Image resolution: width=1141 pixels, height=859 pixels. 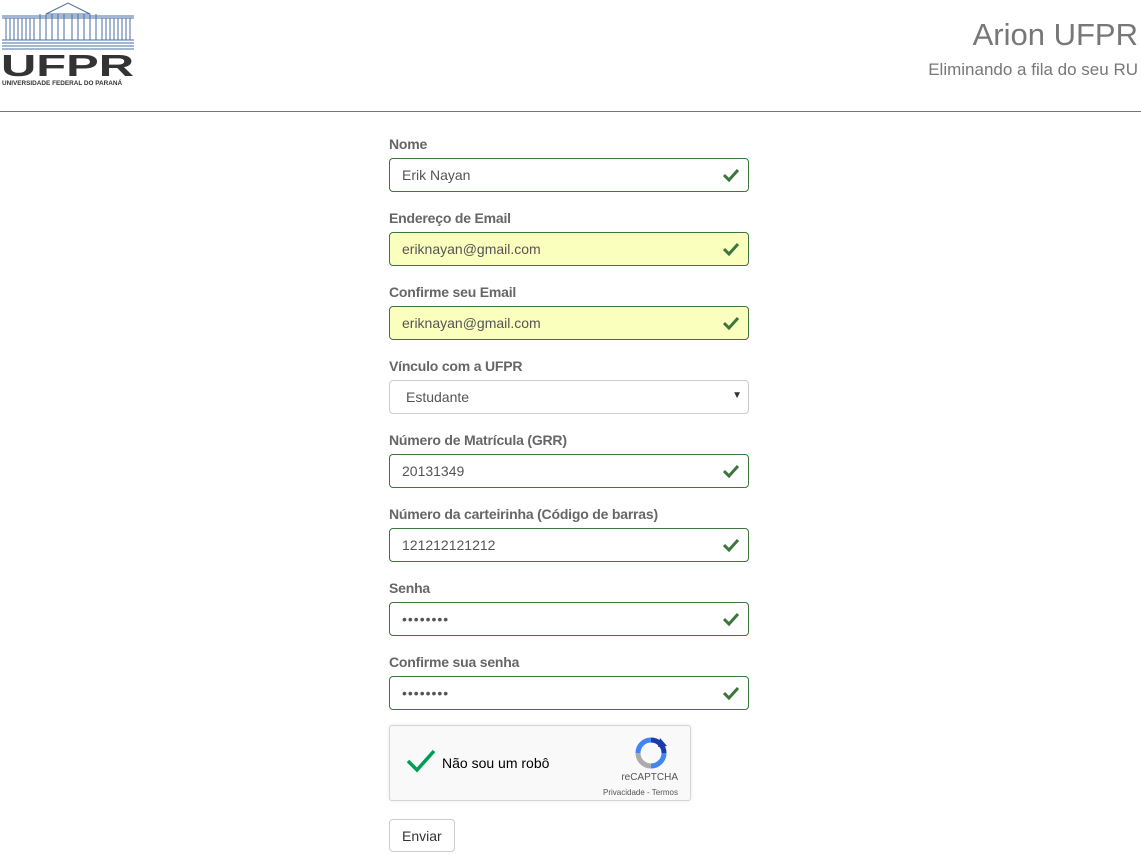 I want to click on brand-block: Arion UFPR Eliminando a fila do seu RU, so click(x=1033, y=48).